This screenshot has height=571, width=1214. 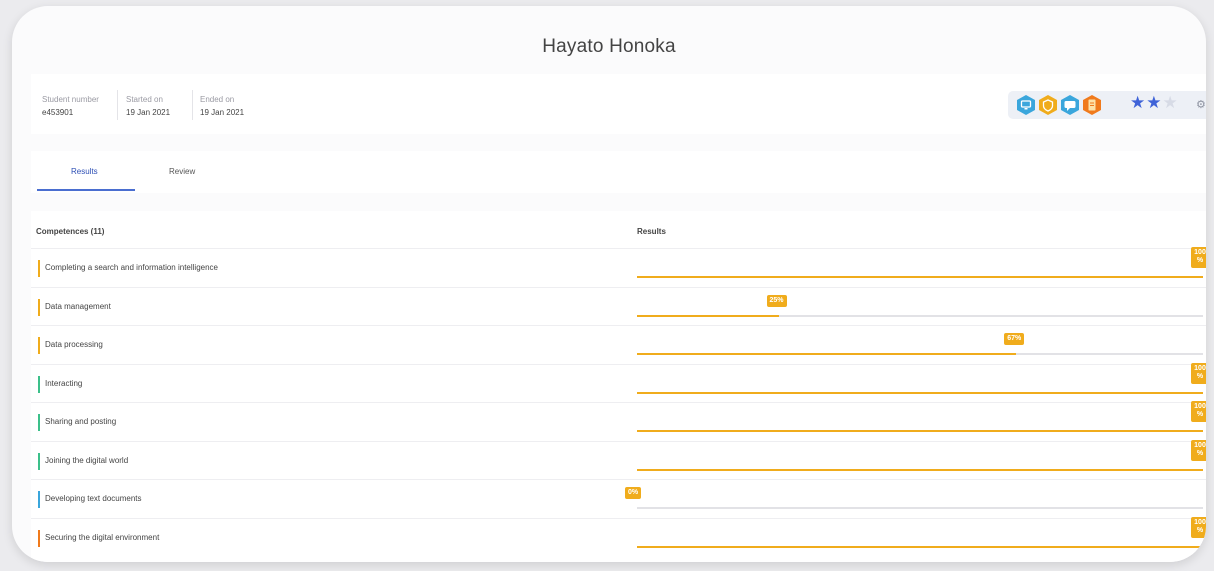 I want to click on ended-on-label: Ended on, so click(x=217, y=99).